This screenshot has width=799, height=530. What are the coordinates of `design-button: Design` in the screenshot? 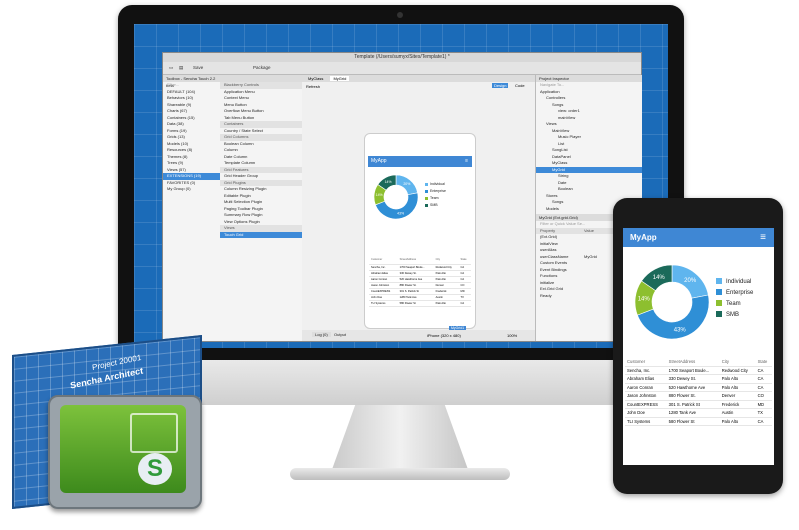 It's located at (500, 85).